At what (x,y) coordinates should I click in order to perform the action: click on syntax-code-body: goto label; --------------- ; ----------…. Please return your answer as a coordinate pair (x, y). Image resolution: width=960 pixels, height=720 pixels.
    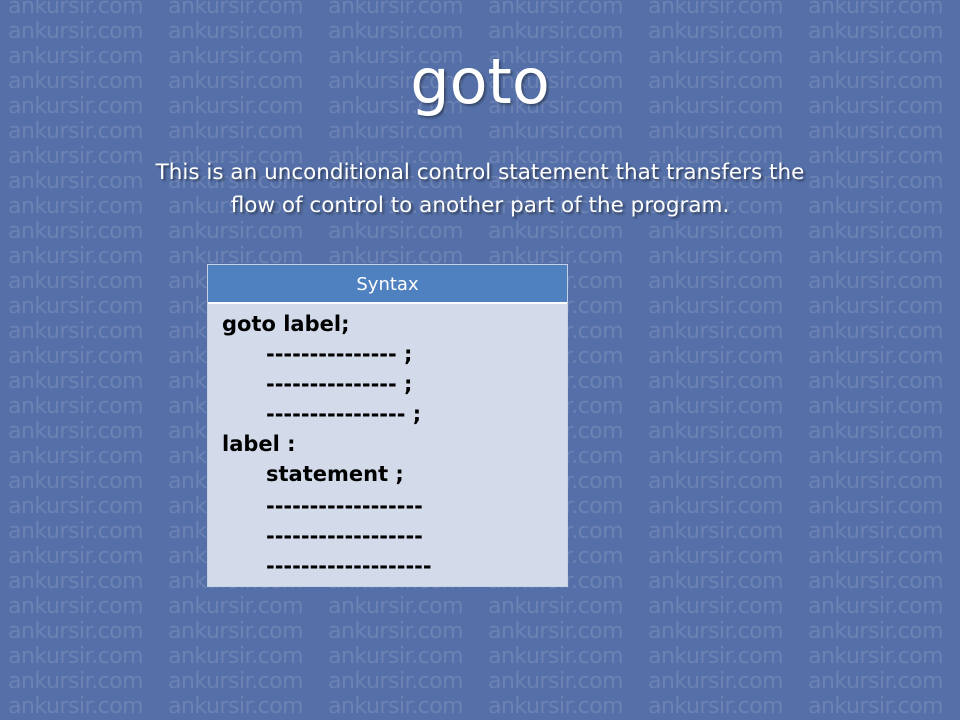
    Looking at the image, I should click on (387, 445).